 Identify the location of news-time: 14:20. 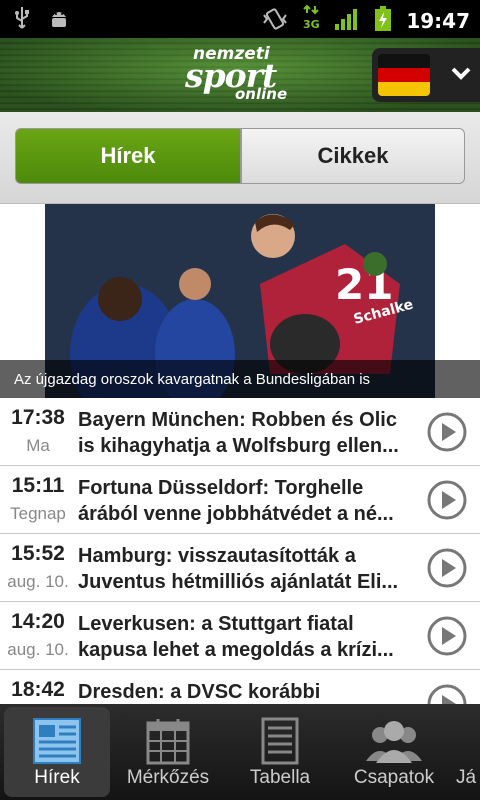
(38, 621).